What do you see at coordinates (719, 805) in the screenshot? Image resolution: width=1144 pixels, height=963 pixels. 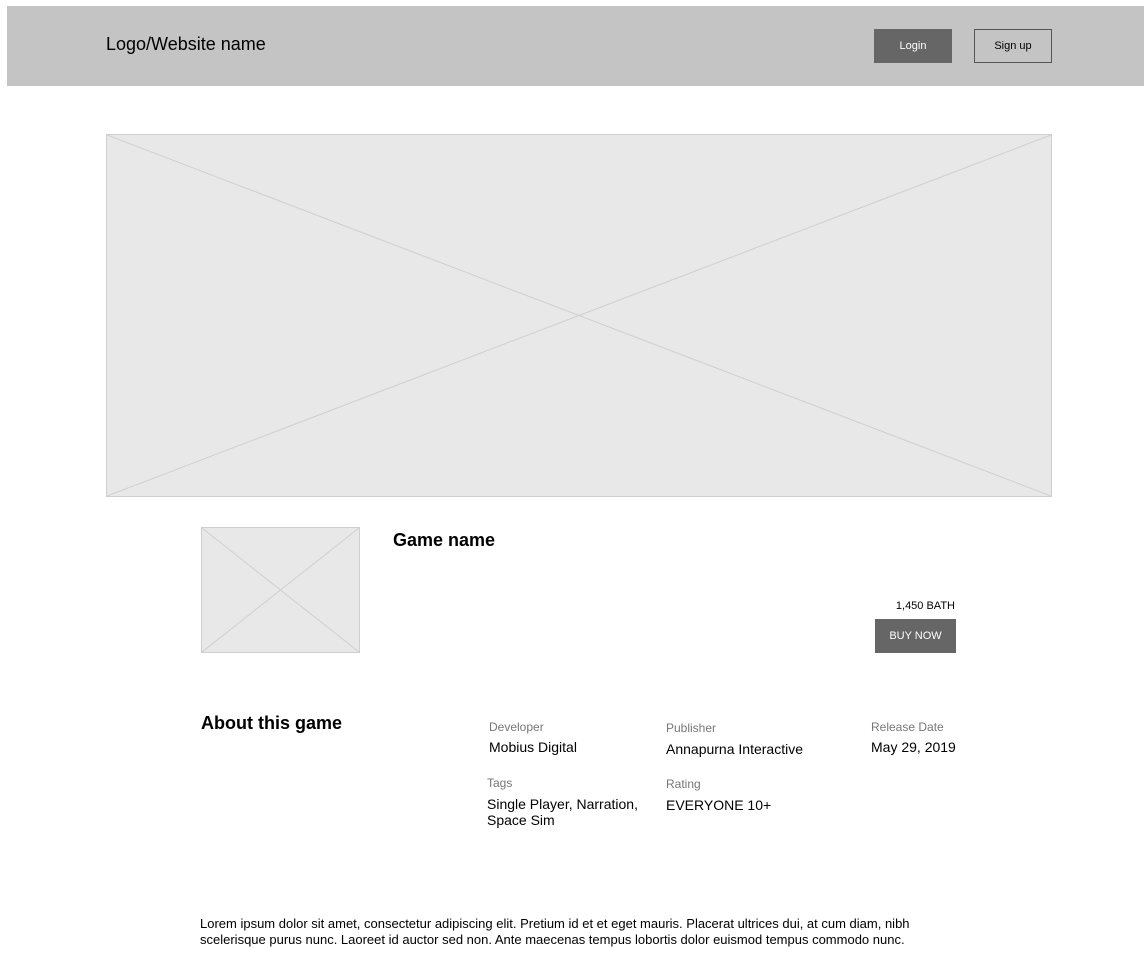 I see `rating-value: EVERYONE 10+` at bounding box center [719, 805].